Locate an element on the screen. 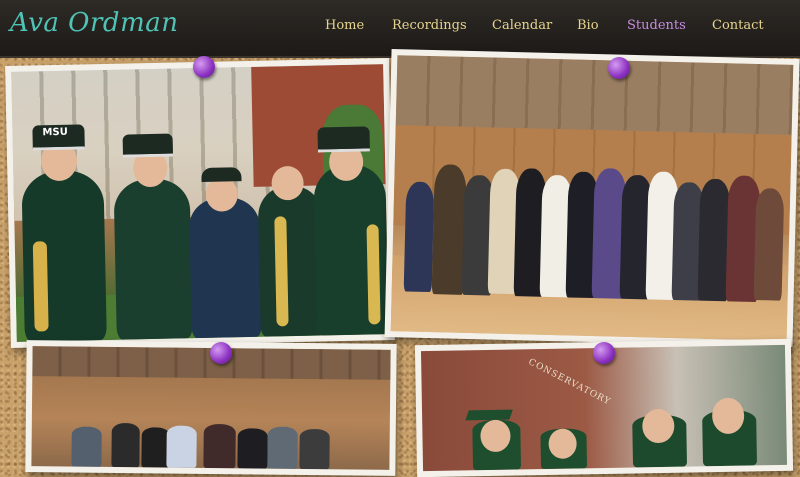  photo-studio-group is located at coordinates (211, 408).